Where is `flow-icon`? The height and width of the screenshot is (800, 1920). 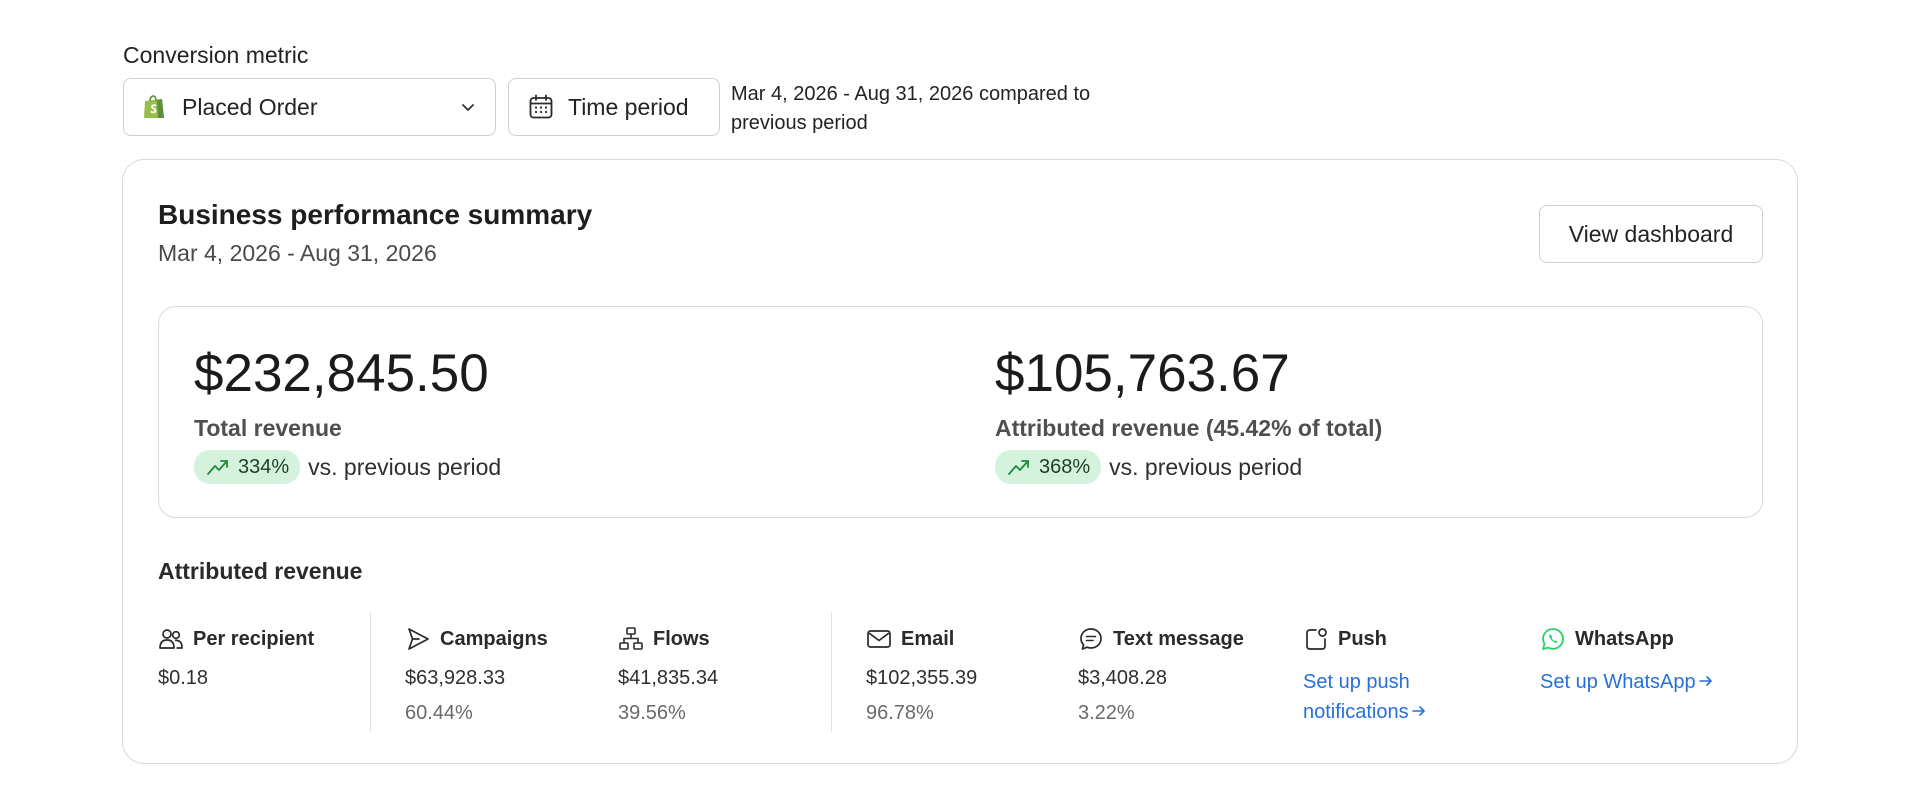
flow-icon is located at coordinates (631, 639).